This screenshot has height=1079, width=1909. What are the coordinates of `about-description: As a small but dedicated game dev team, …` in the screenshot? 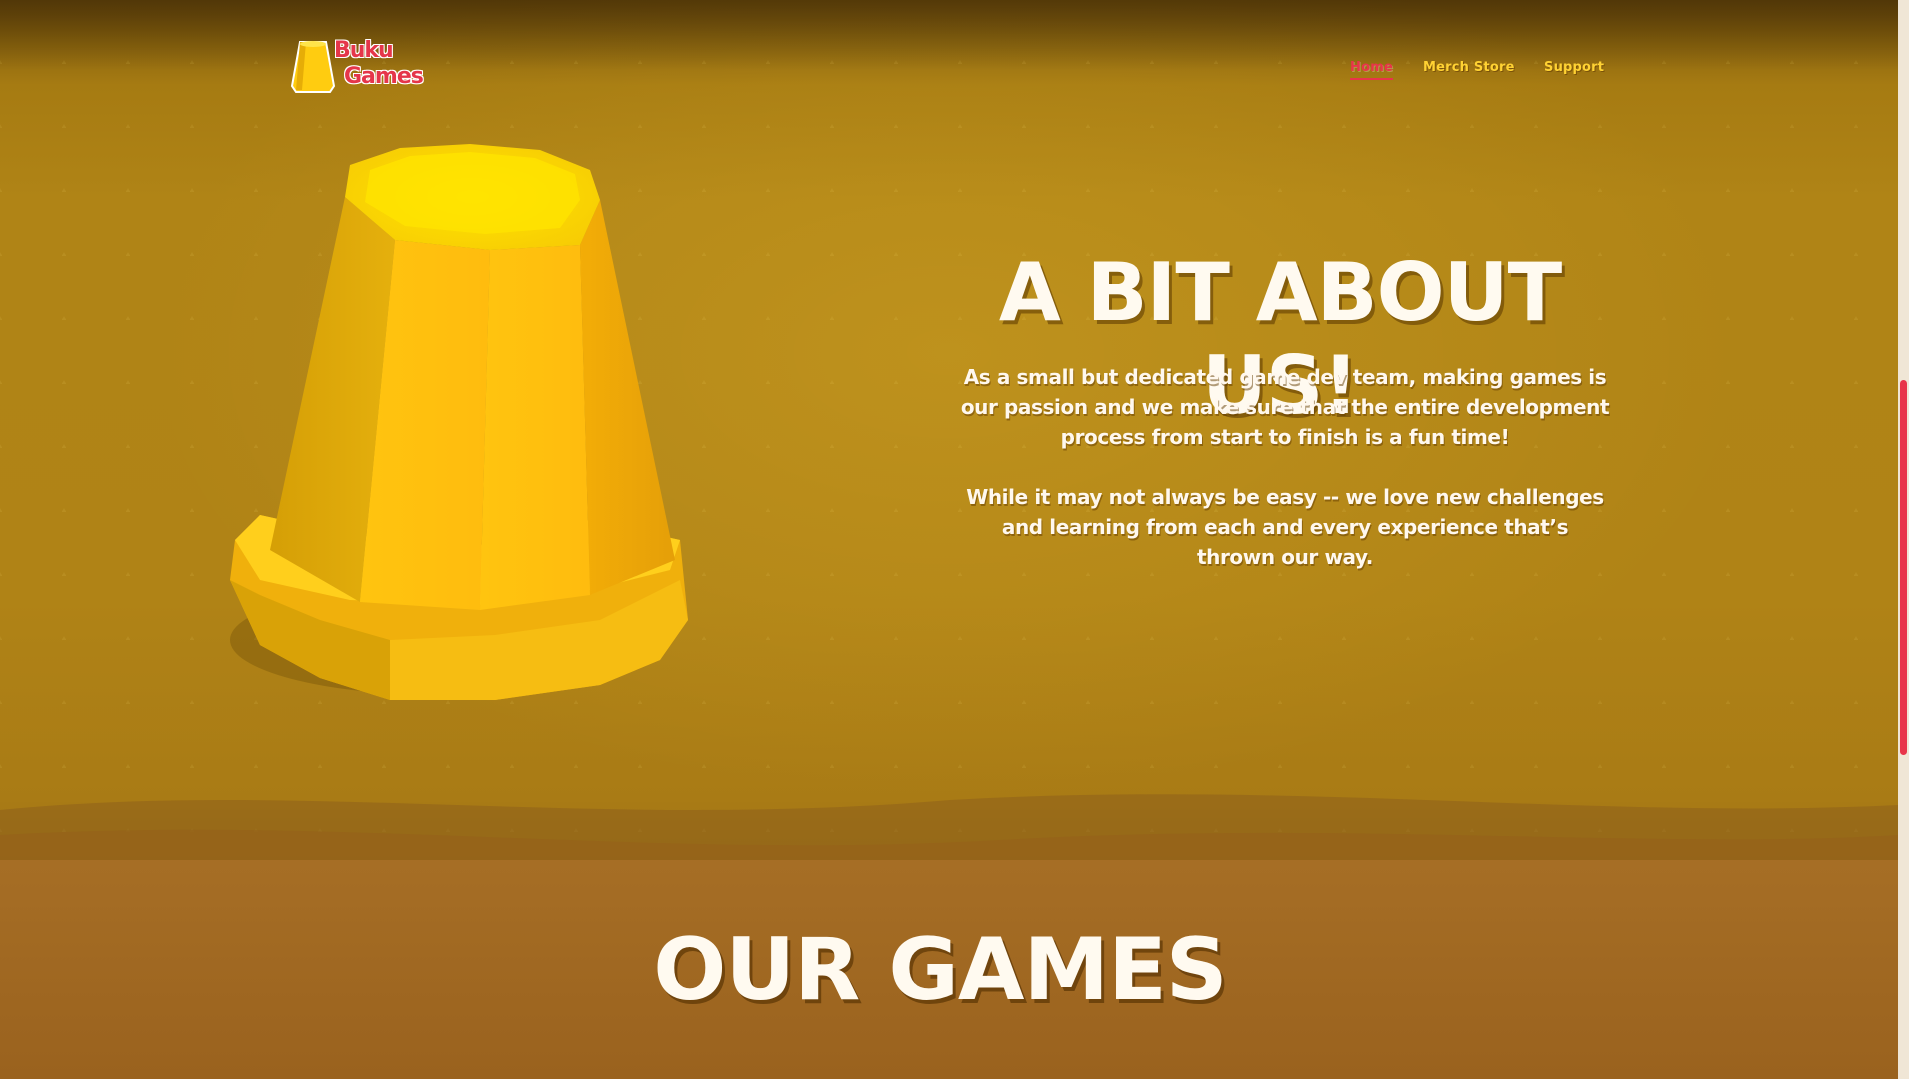 It's located at (1285, 482).